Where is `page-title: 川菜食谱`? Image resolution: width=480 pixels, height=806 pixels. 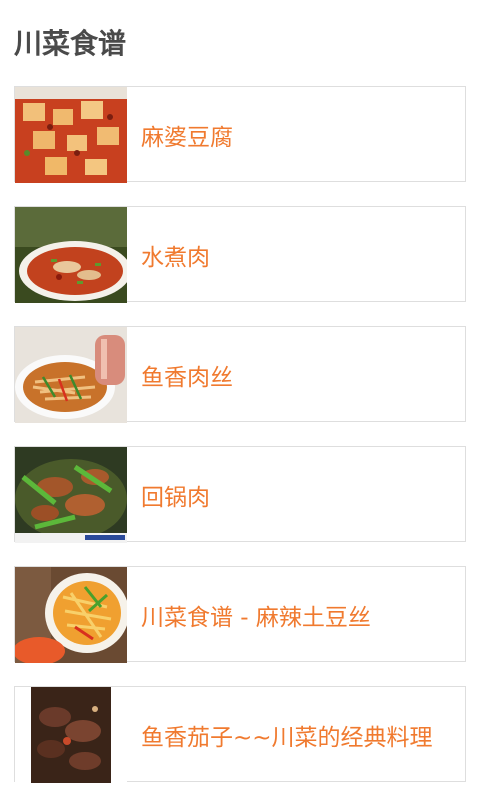
page-title: 川菜食谱 is located at coordinates (70, 43).